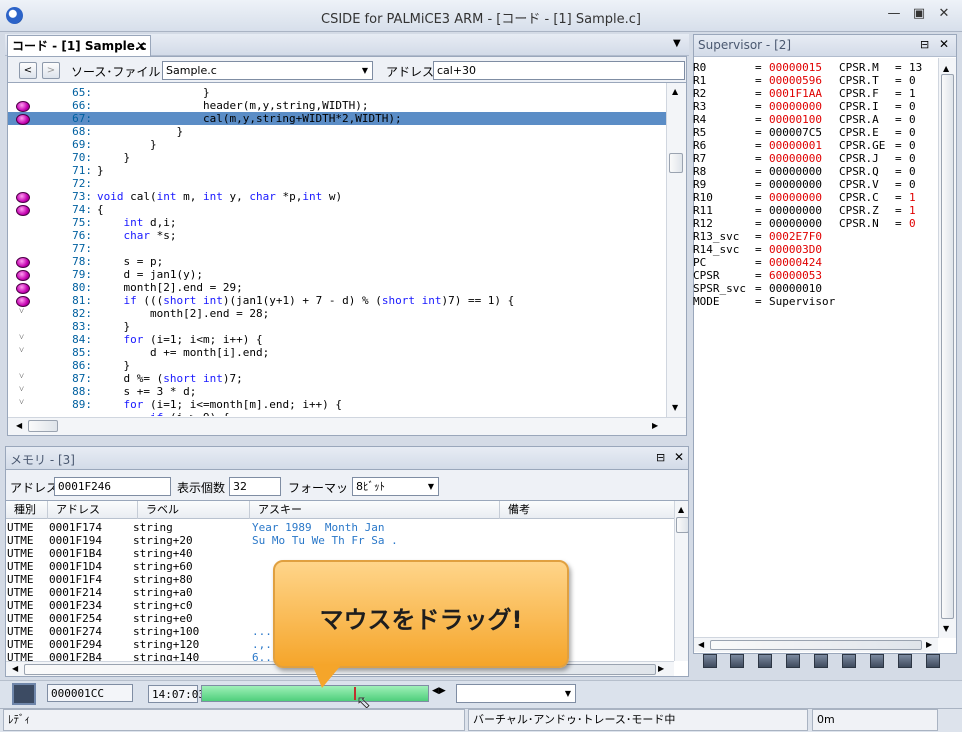  What do you see at coordinates (337, 105) in the screenshot?
I see `code-line: 66: header(m,y,string,WIDTH);` at bounding box center [337, 105].